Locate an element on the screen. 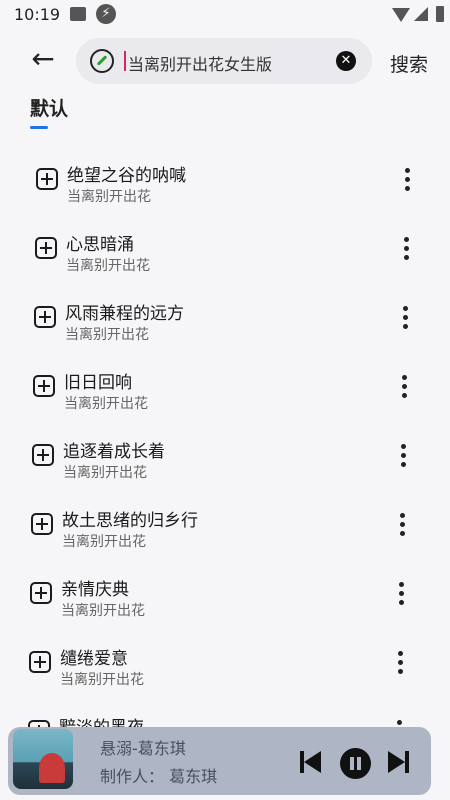 The height and width of the screenshot is (800, 450). flash-notification-icon: ⚡ is located at coordinates (106, 14).